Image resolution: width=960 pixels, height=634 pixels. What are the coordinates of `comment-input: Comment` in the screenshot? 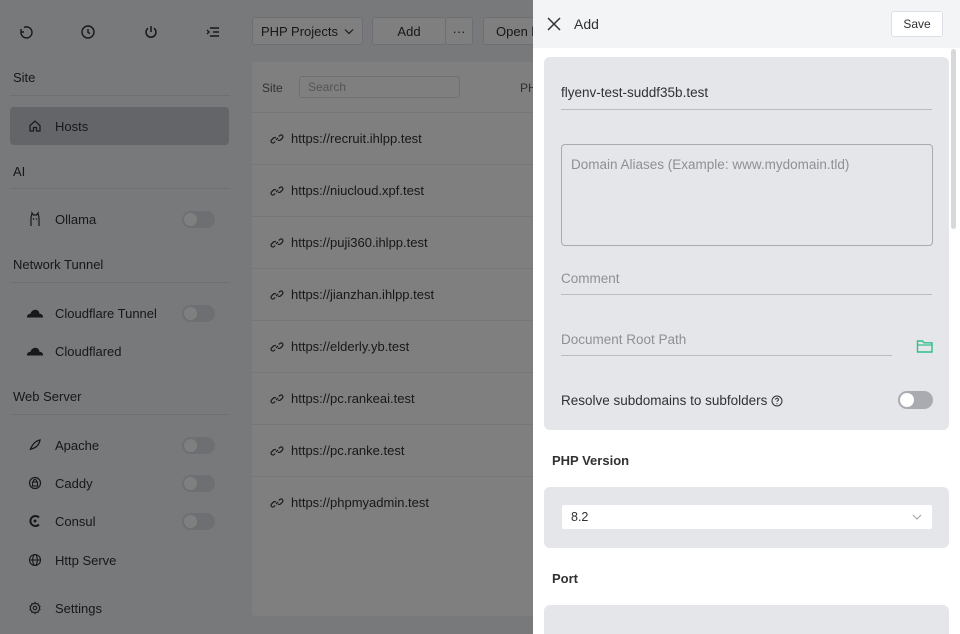 It's located at (590, 278).